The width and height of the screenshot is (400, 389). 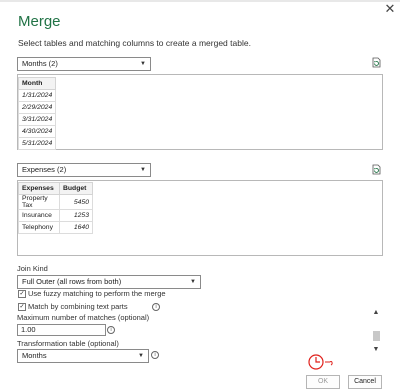 I want to click on combine-text-checkbox: ✓, so click(x=22, y=307).